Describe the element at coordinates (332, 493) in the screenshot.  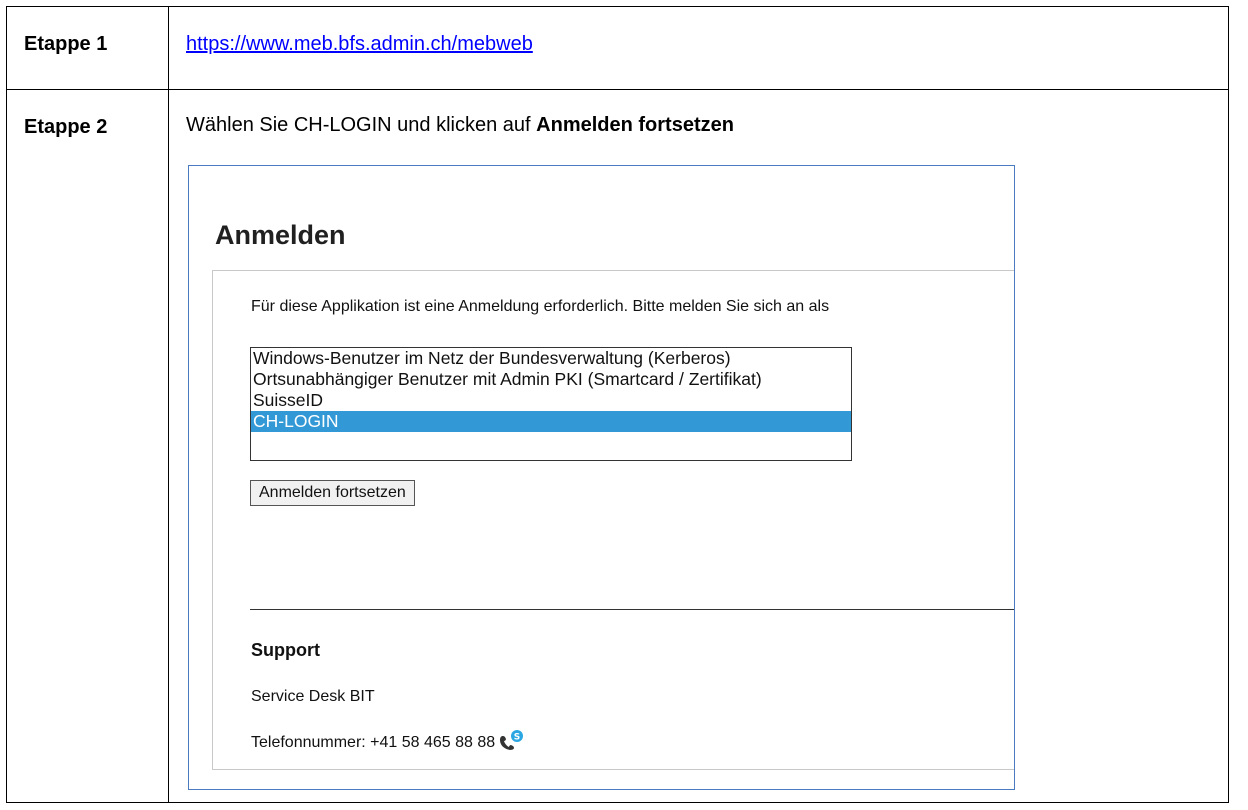
I see `continue-login-button: Anmelden fortsetzen` at that location.